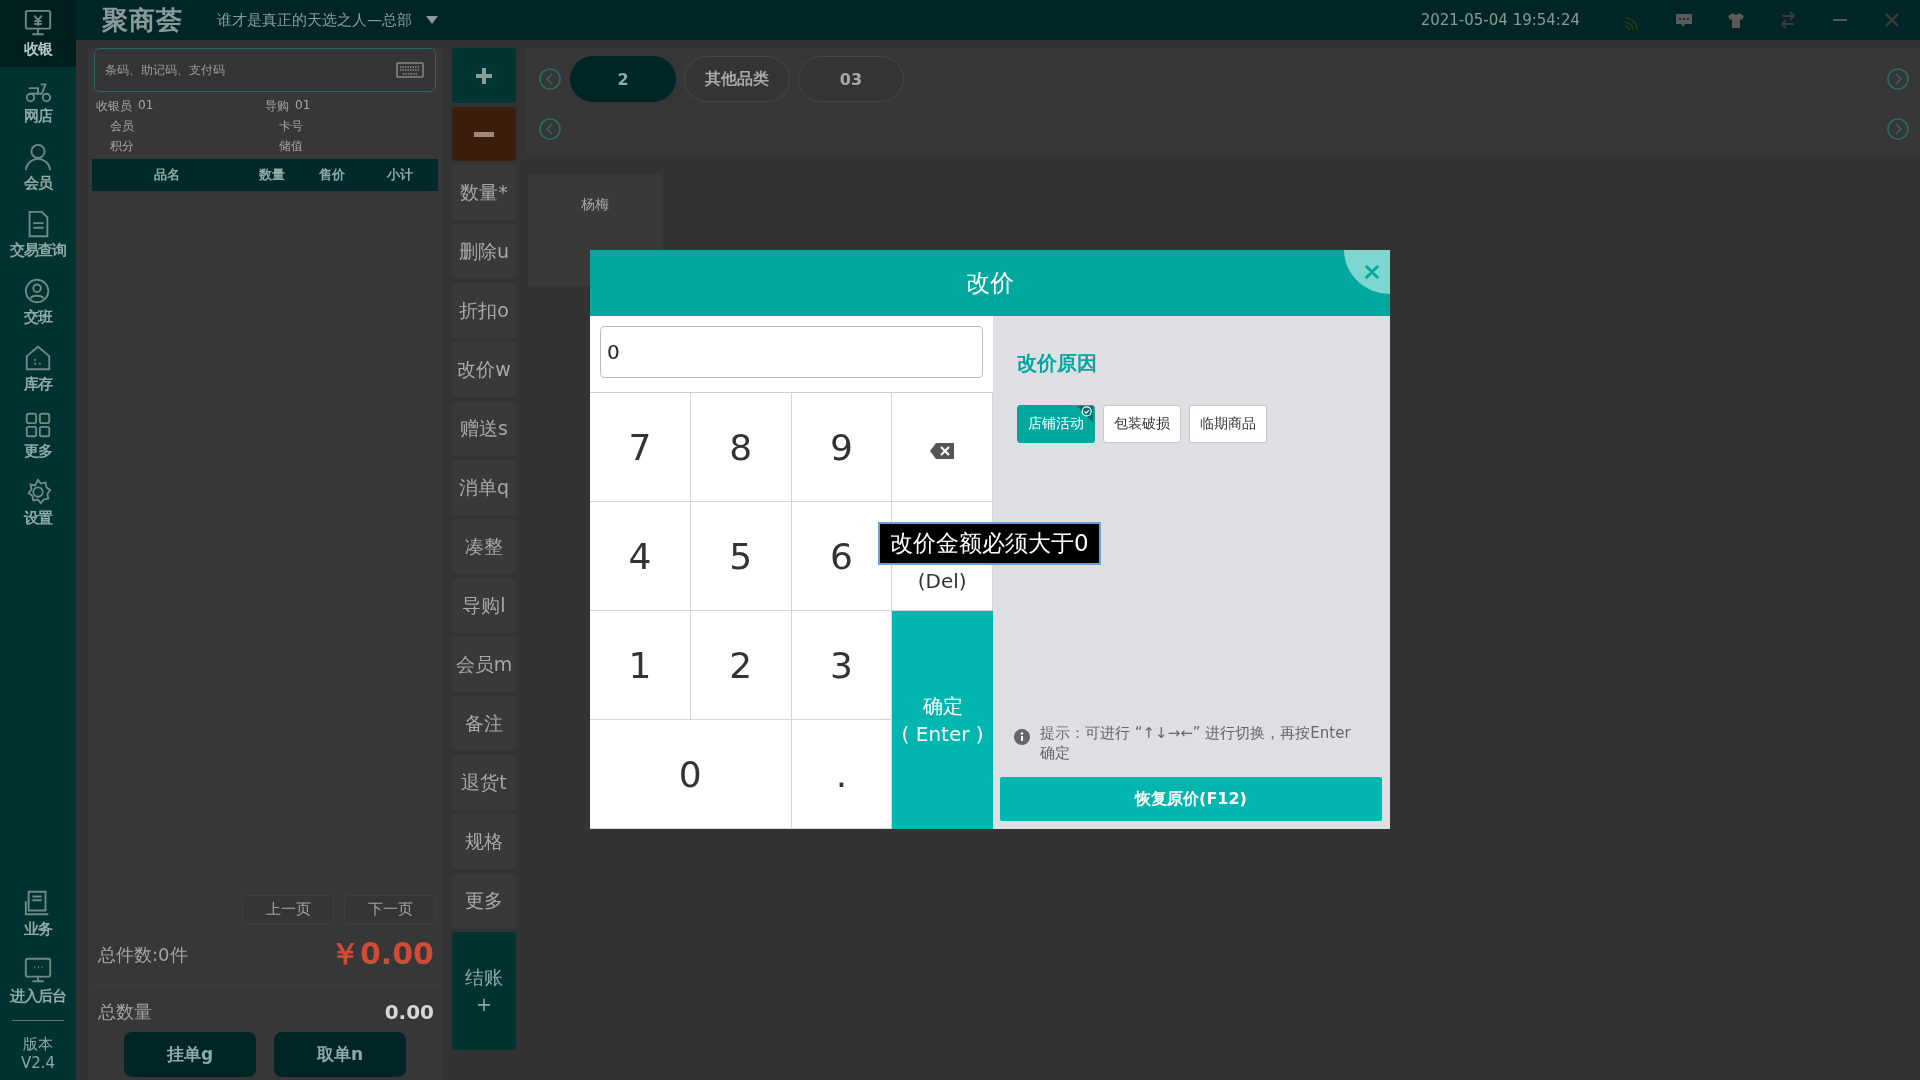  I want to click on info-label: 导购, so click(277, 106).